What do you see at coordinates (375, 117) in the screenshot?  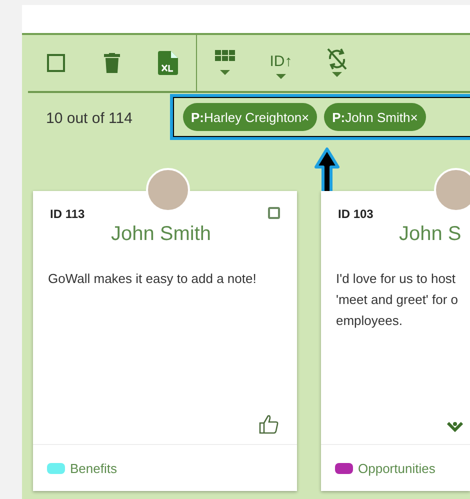 I see `filter-chip: P:John Smith×` at bounding box center [375, 117].